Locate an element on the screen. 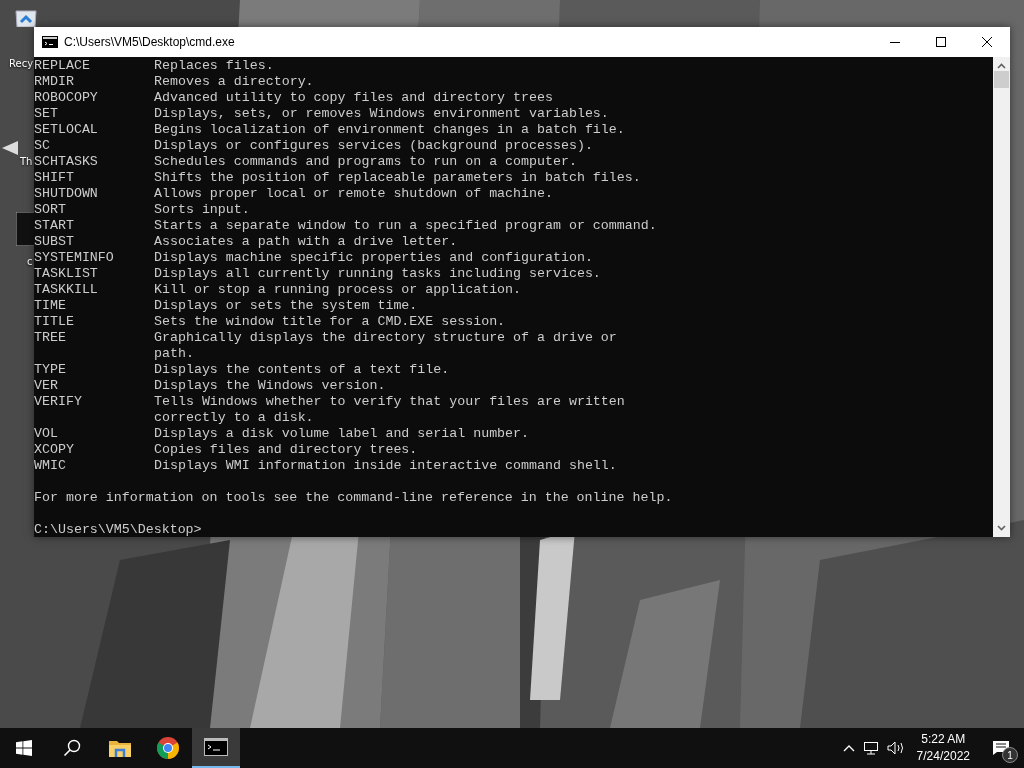 The image size is (1024, 768). command-name: TASKLIST is located at coordinates (66, 274).